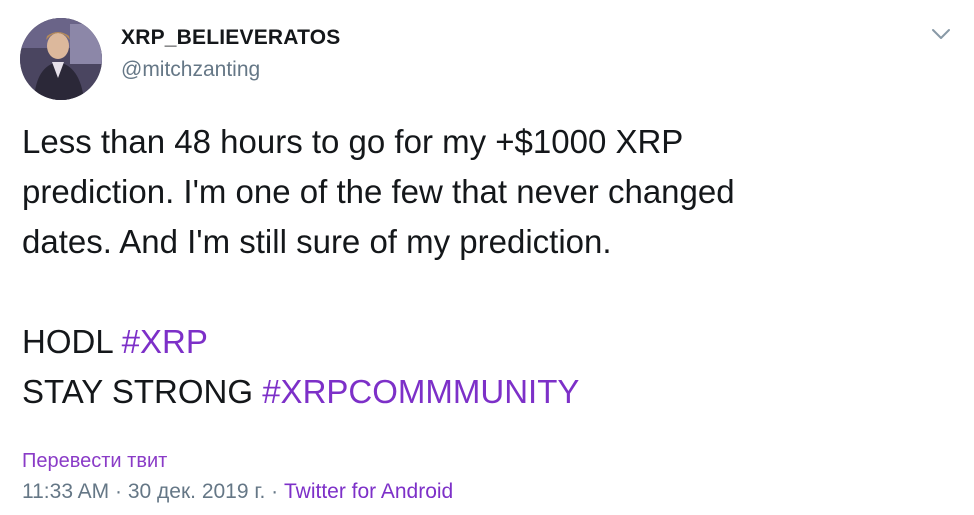 Image resolution: width=974 pixels, height=515 pixels. I want to click on tweet-time: 11:33 AM, so click(65, 491).